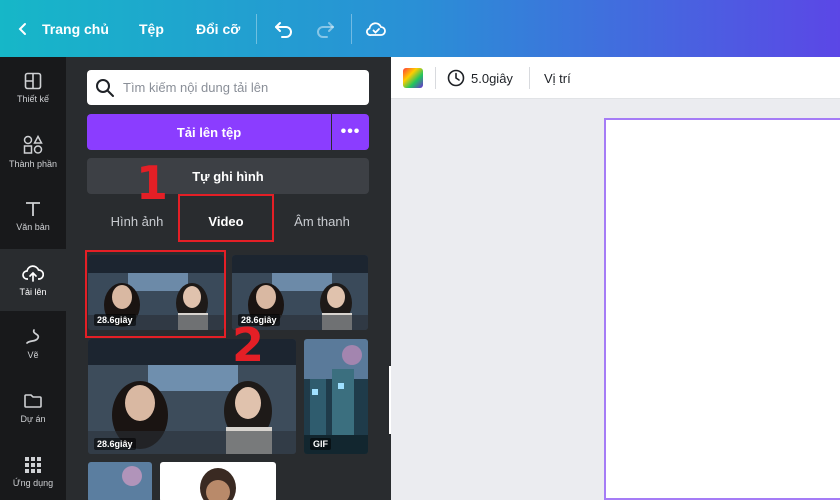 This screenshot has height=500, width=840. I want to click on image-thumbnail, so click(218, 481).